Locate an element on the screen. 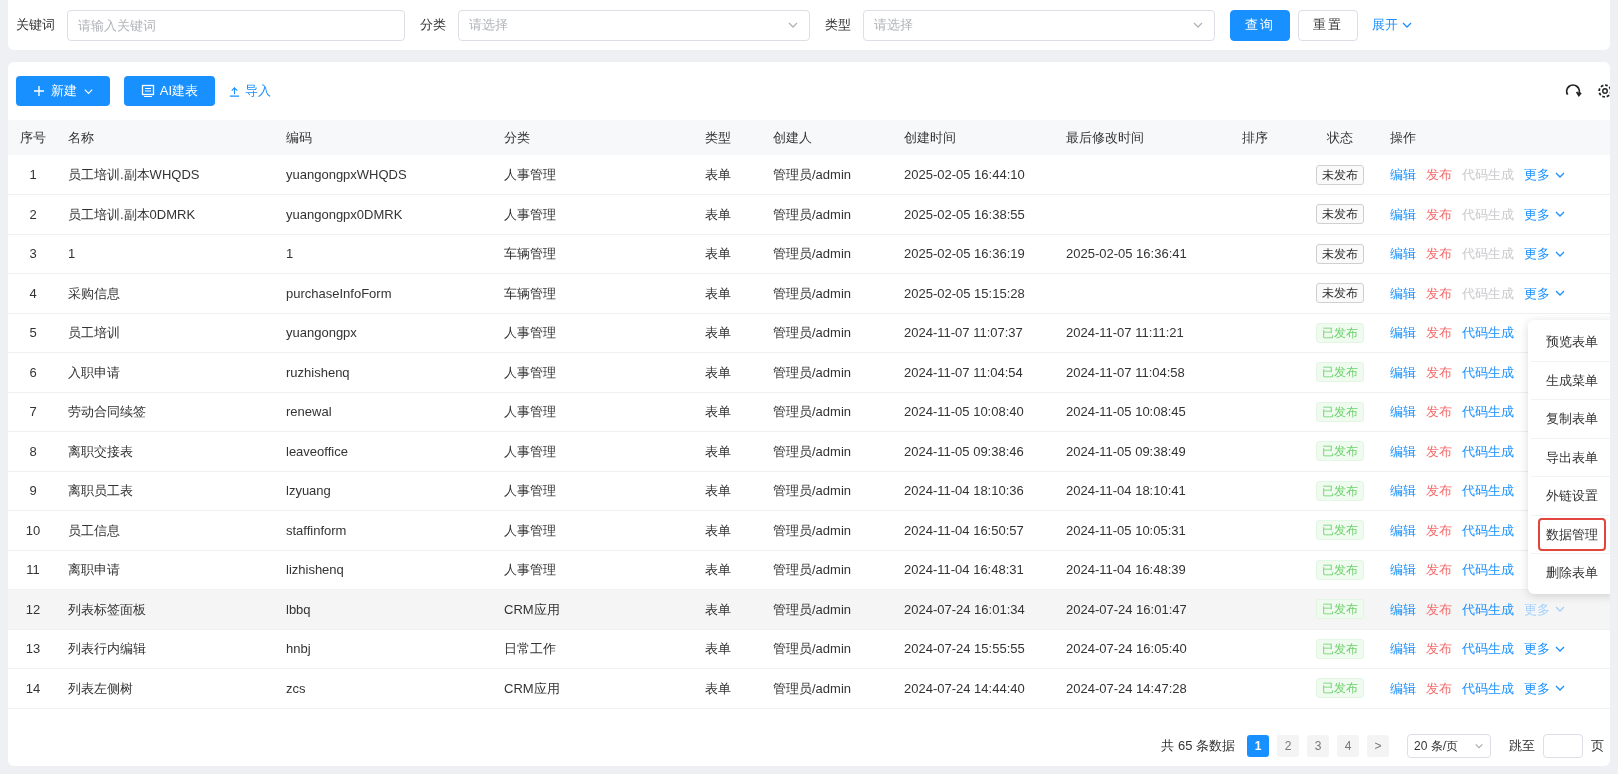 The height and width of the screenshot is (774, 1618). settings-icon is located at coordinates (1603, 91).